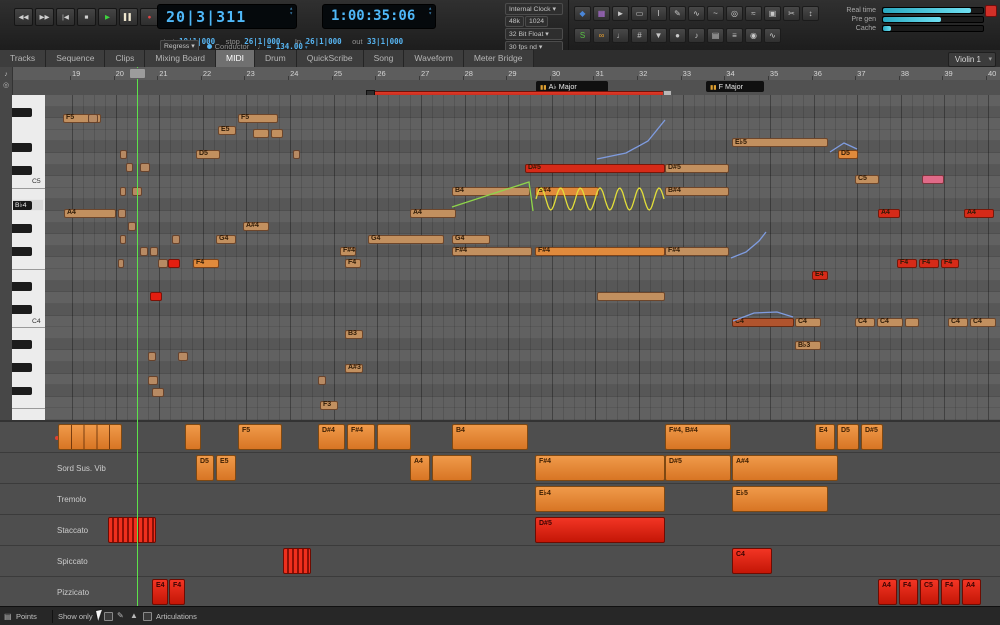 This screenshot has width=1000, height=625. What do you see at coordinates (433, 213) in the screenshot?
I see `midi-note: A4` at bounding box center [433, 213].